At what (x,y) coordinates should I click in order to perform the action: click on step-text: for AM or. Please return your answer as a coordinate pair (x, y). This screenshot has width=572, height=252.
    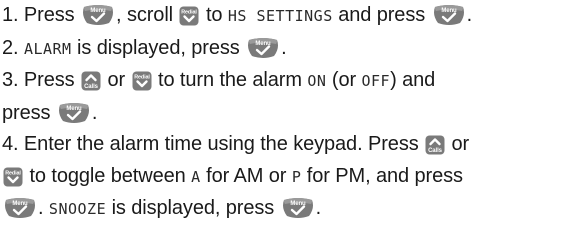
    Looking at the image, I should click on (246, 175).